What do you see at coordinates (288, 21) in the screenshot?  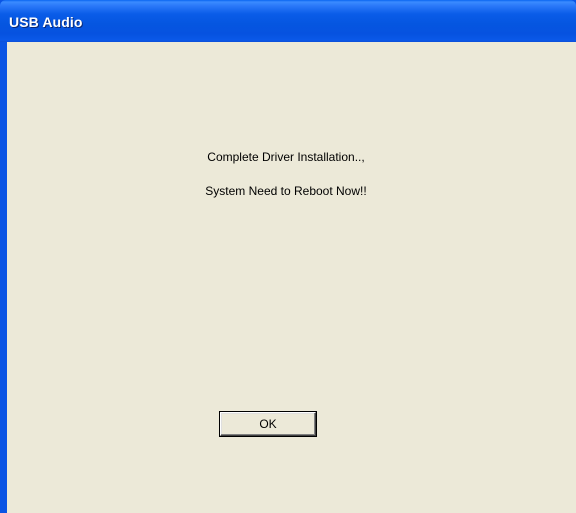 I see `title-bar: USB Audio` at bounding box center [288, 21].